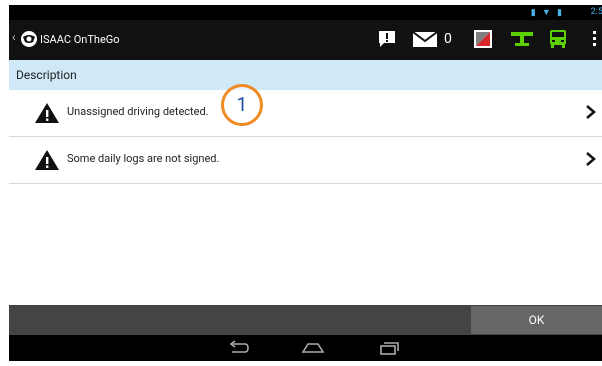  I want to click on alert-row-unsigned-logs: Some daily logs are not signed., so click(305, 160).